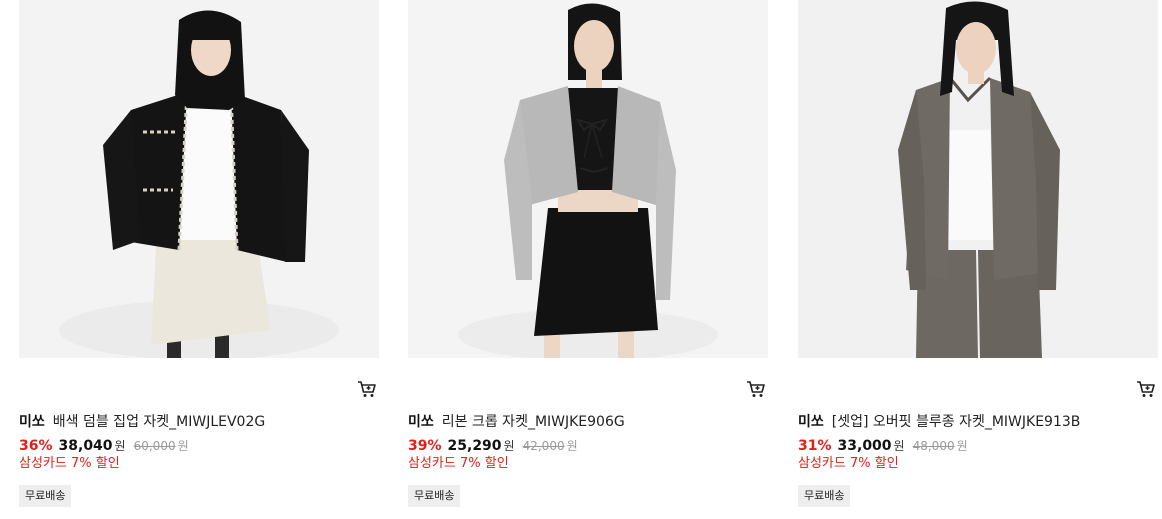 This screenshot has width=1162, height=519. What do you see at coordinates (815, 446) in the screenshot?
I see `discount-rate: 31%` at bounding box center [815, 446].